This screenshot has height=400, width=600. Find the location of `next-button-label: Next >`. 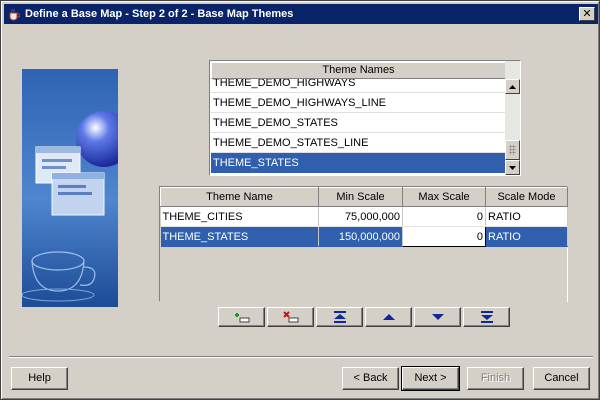

next-button-label: Next > is located at coordinates (430, 378).